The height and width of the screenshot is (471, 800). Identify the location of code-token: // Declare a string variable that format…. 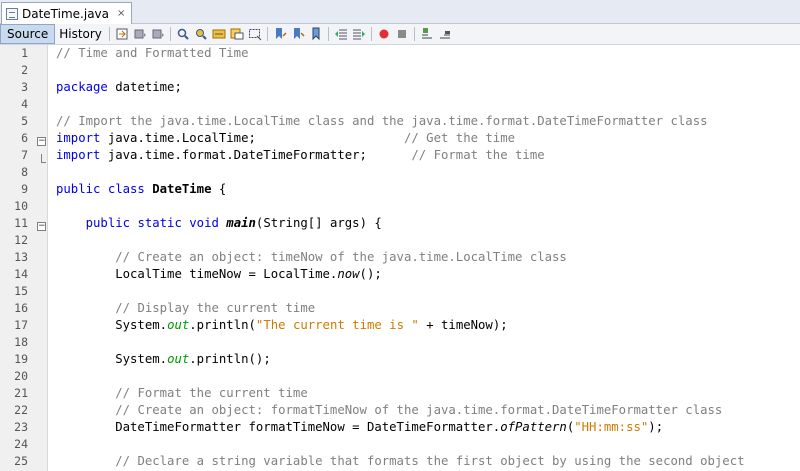
(430, 461).